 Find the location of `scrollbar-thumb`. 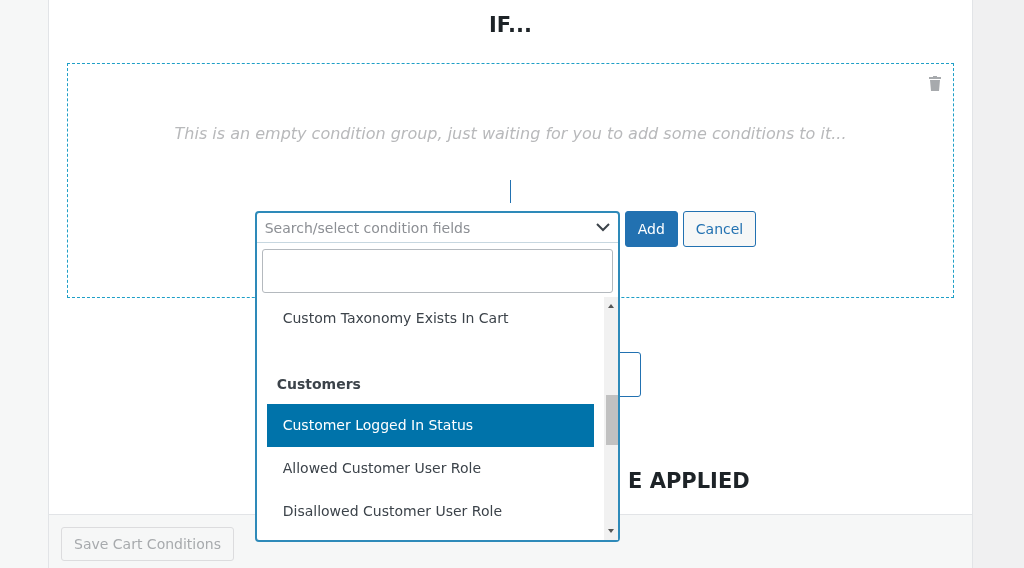

scrollbar-thumb is located at coordinates (611, 420).